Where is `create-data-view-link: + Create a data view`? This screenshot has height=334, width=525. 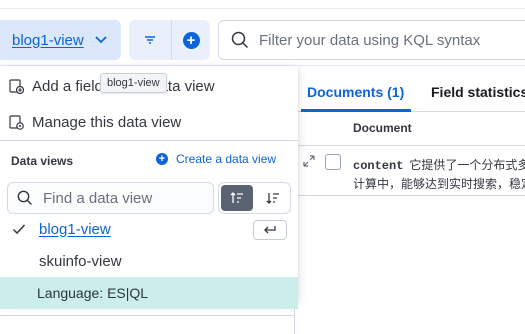
create-data-view-link: + Create a data view is located at coordinates (216, 159).